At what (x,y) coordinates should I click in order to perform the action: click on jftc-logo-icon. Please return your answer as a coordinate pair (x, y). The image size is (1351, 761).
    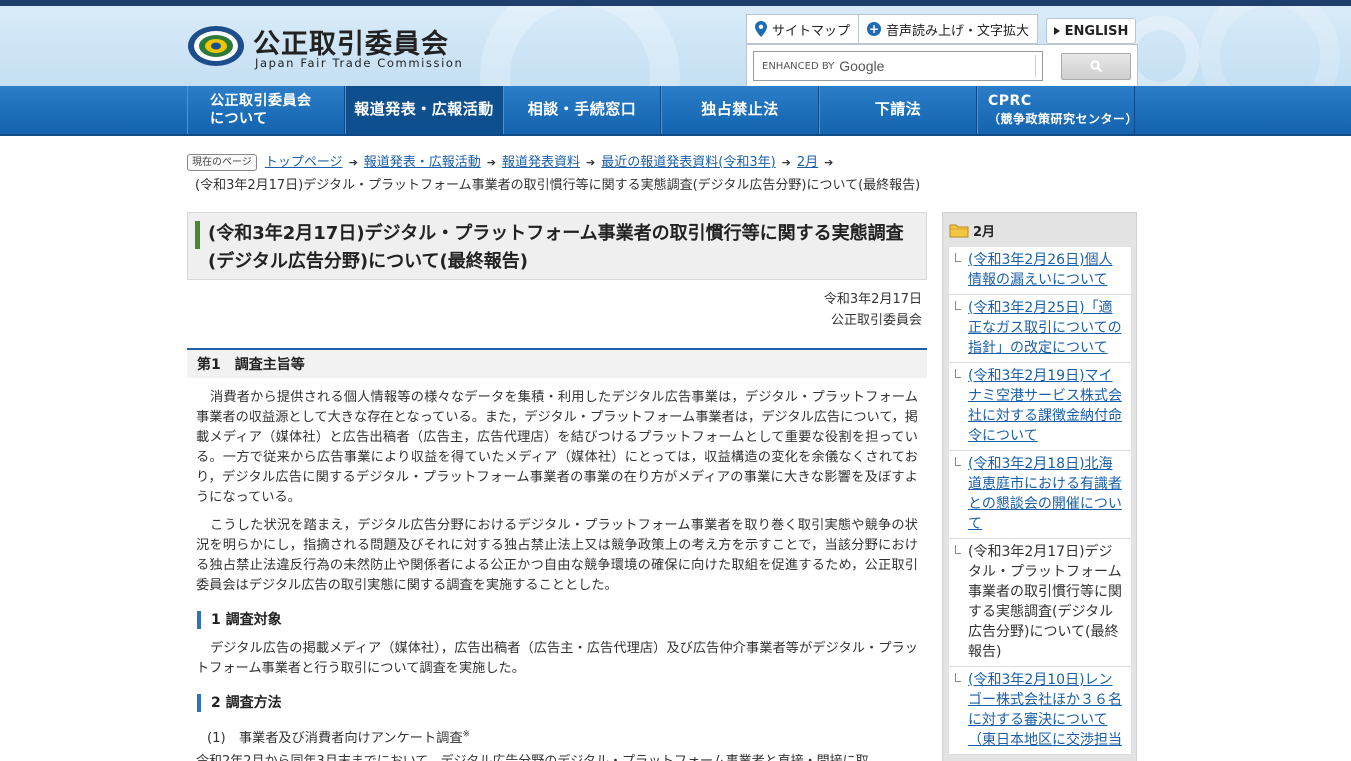
    Looking at the image, I should click on (216, 46).